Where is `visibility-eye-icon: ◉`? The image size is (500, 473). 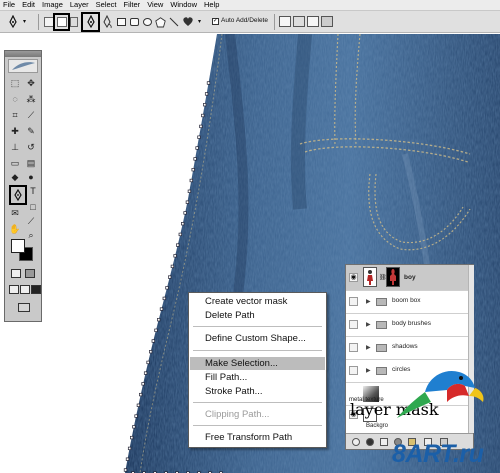 visibility-eye-icon: ◉ is located at coordinates (353, 277).